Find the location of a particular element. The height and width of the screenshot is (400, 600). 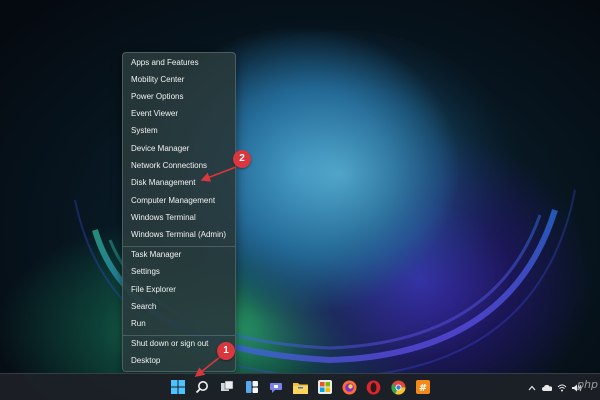

widgets-icon is located at coordinates (252, 387).